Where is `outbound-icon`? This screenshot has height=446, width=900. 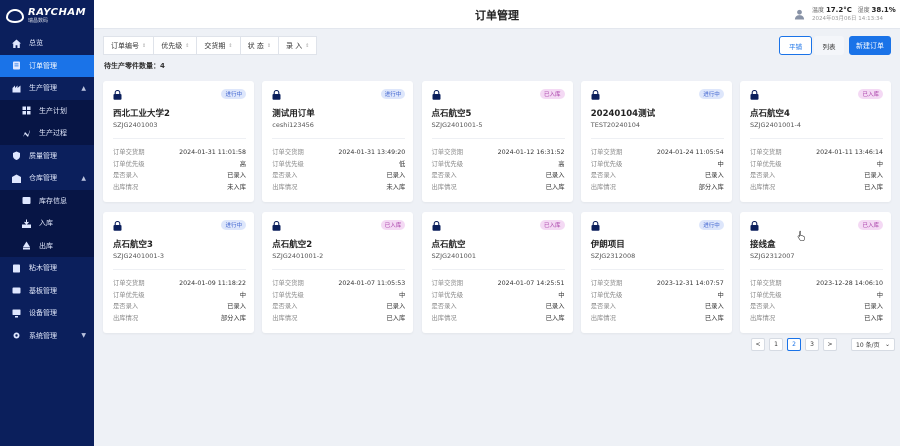 outbound-icon is located at coordinates (26, 245).